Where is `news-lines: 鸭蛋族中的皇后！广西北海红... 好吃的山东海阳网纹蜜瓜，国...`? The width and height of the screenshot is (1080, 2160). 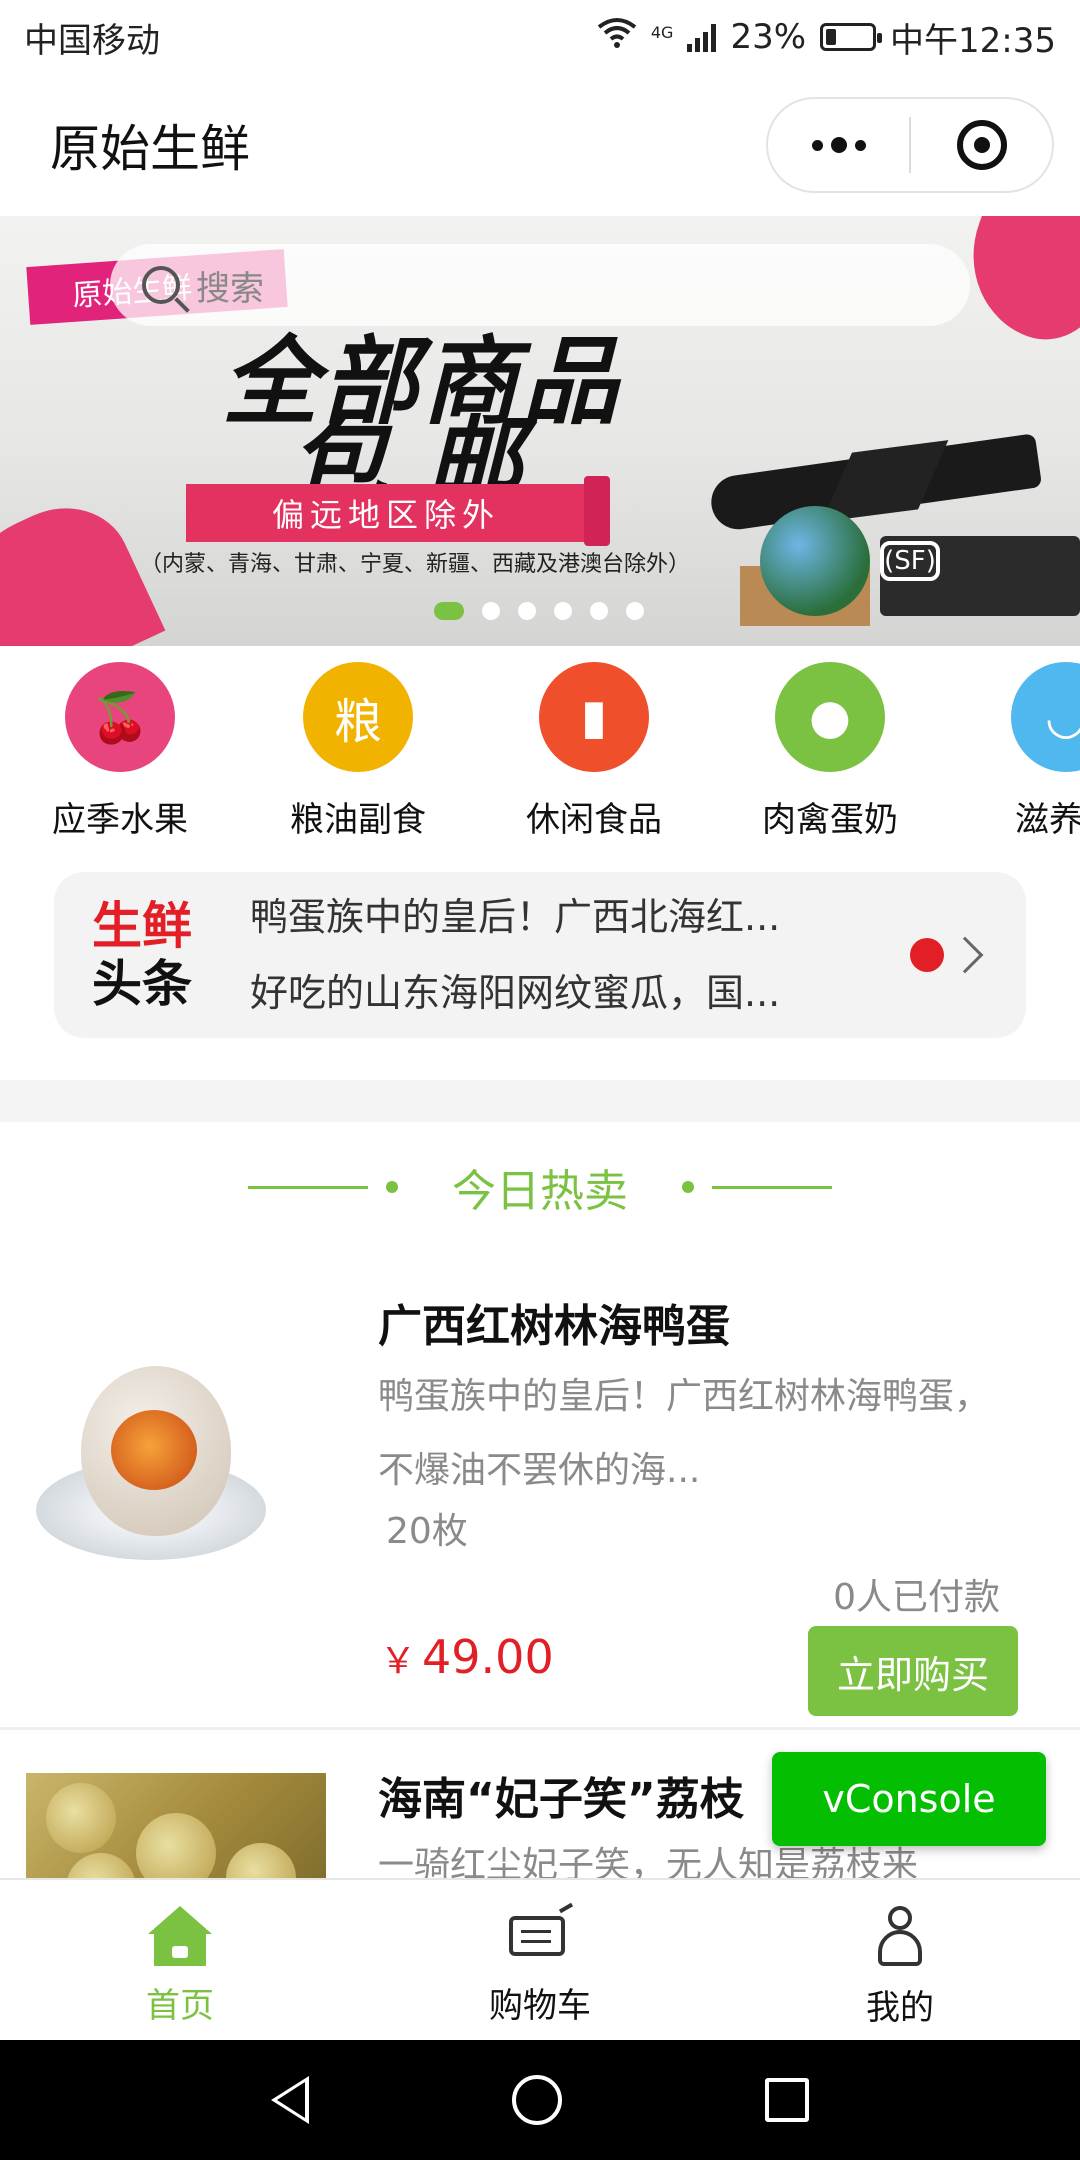 news-lines: 鸭蛋族中的皇后！广西北海红... 好吃的山东海阳网纹蜜瓜，国... is located at coordinates (575, 955).